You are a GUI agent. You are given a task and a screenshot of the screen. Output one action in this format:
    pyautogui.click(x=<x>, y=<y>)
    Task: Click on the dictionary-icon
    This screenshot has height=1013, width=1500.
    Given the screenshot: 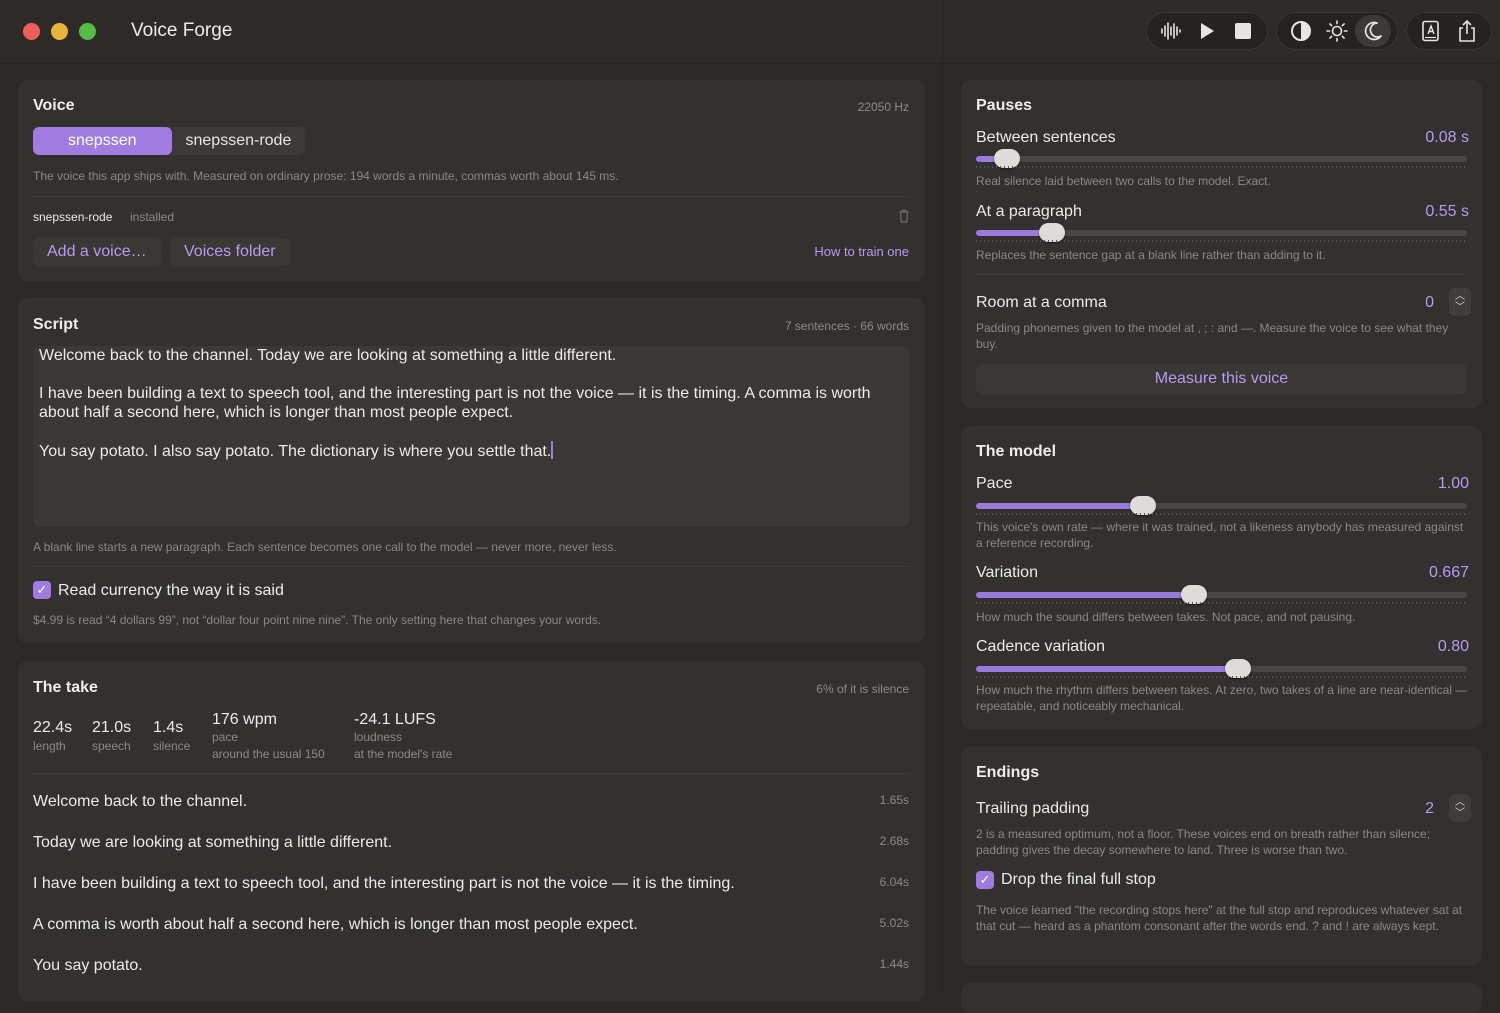 What is the action you would take?
    pyautogui.click(x=1431, y=31)
    